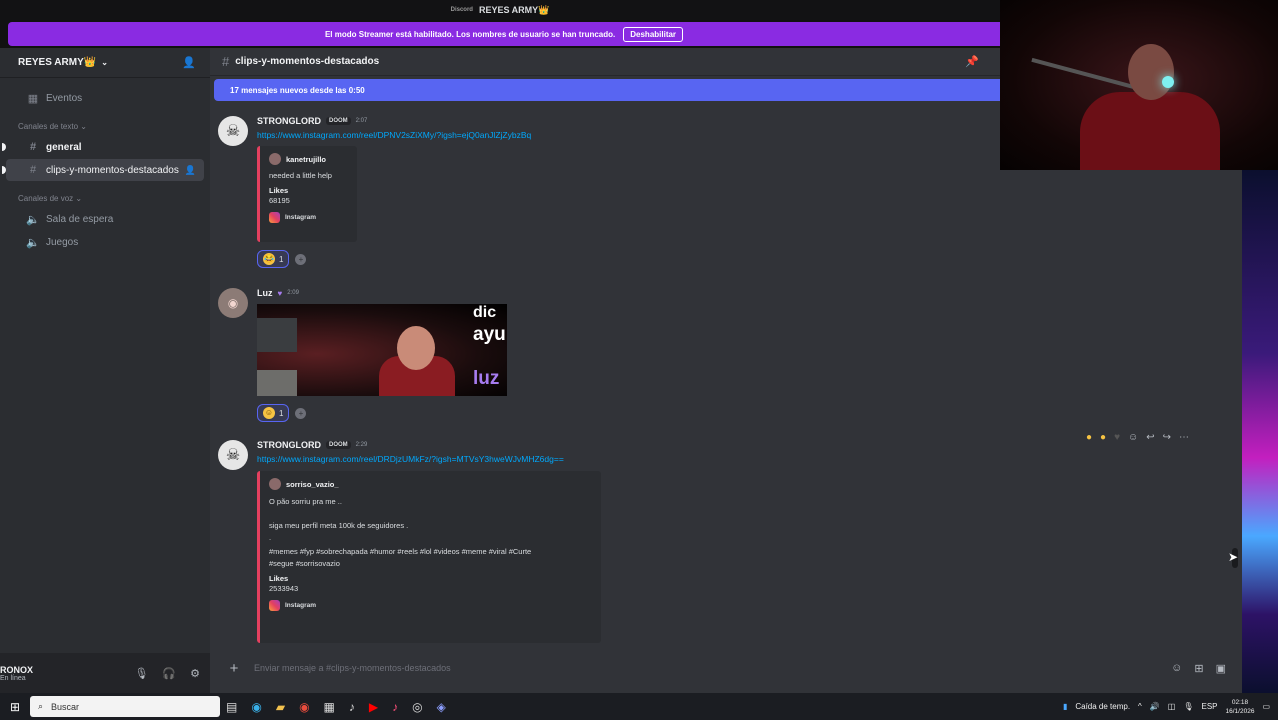  I want to click on headphones-icon: 🎧, so click(169, 673).